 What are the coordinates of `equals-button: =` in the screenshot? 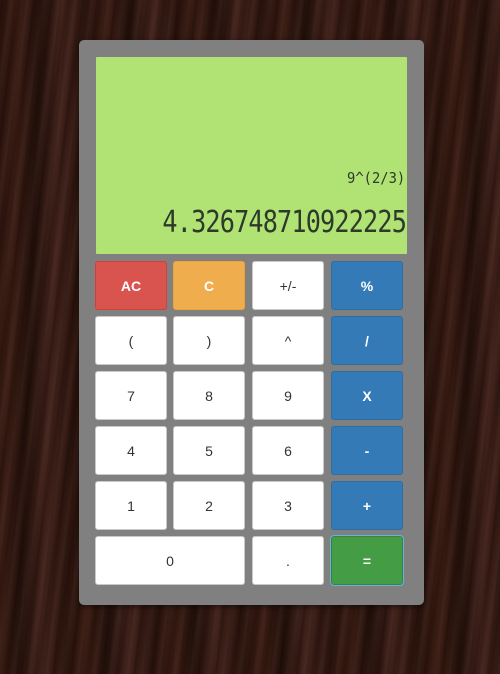 It's located at (367, 560).